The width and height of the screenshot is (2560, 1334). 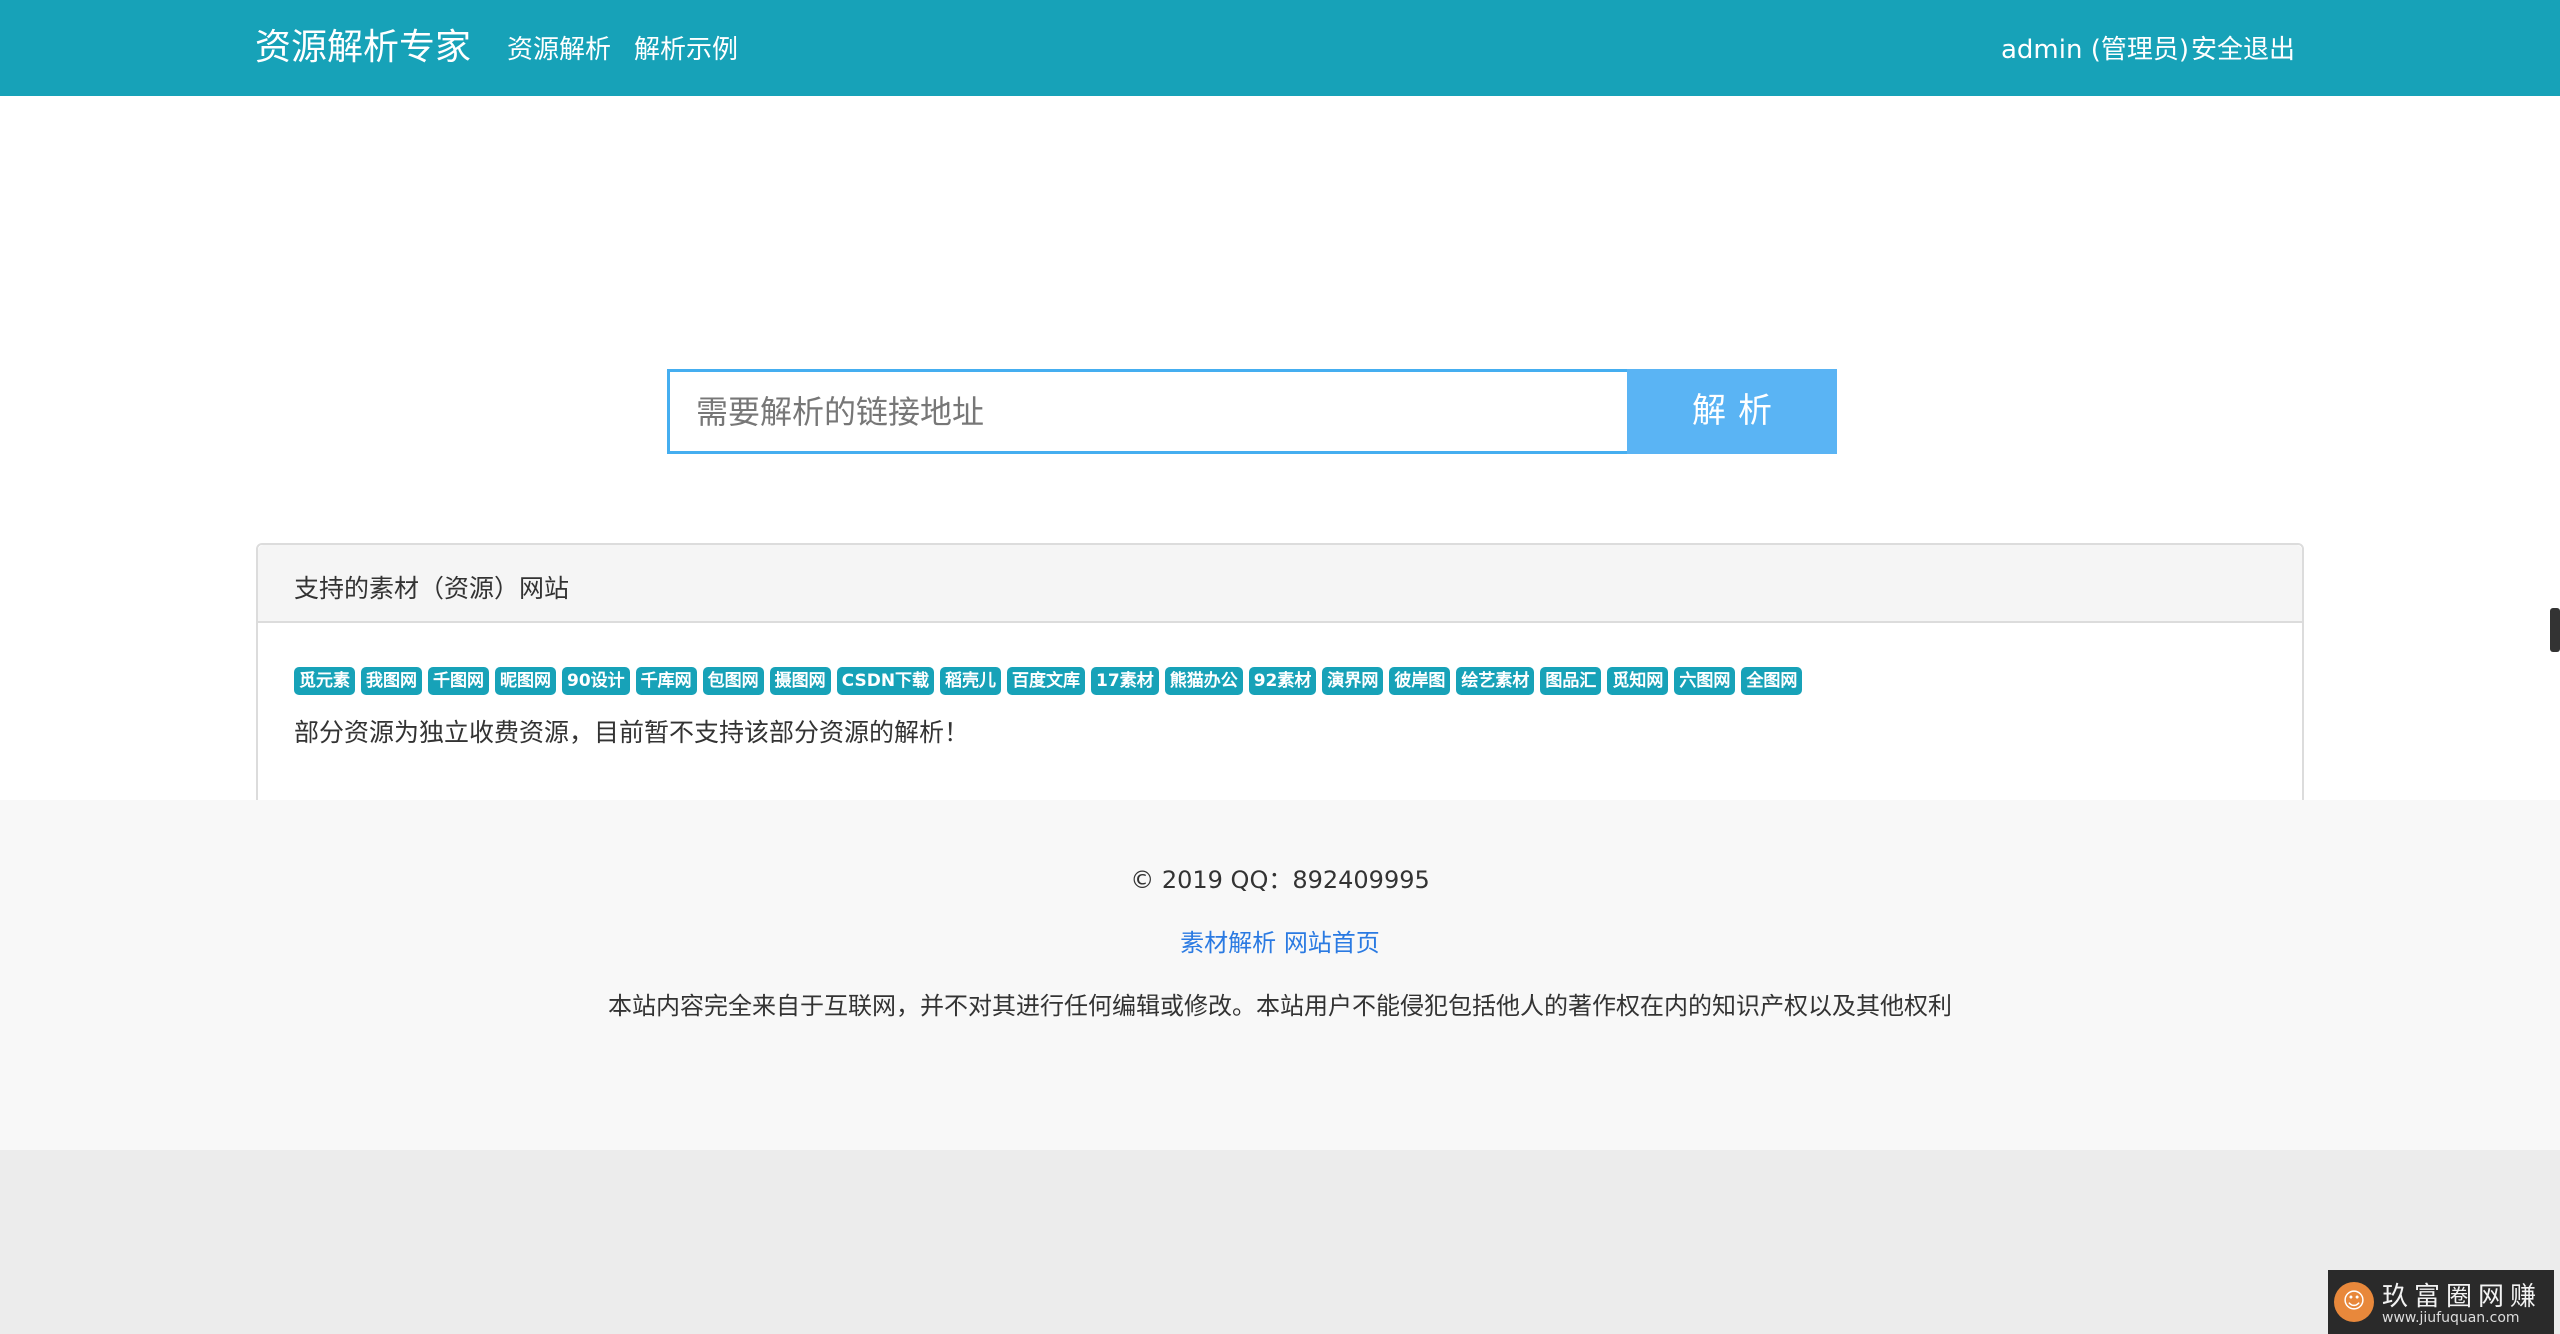 I want to click on nav-link-parse-examples: 解析示例, so click(x=686, y=50).